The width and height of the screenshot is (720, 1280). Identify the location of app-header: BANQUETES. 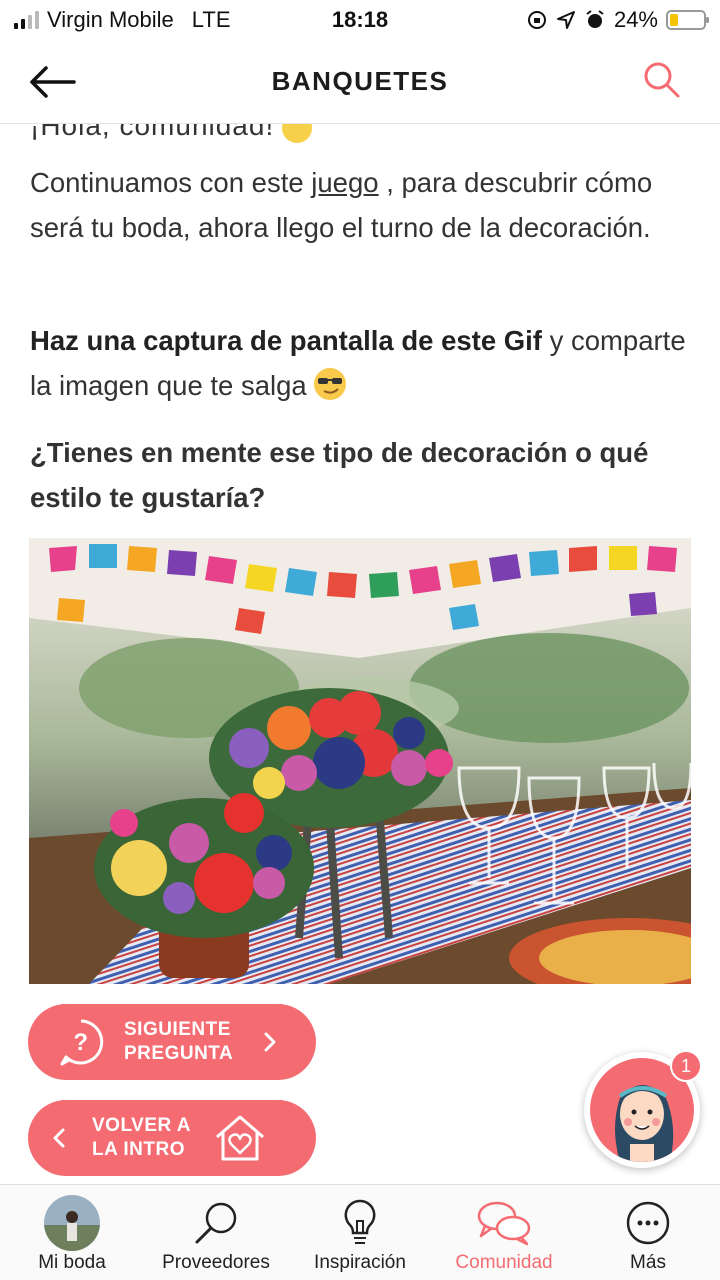
(360, 82).